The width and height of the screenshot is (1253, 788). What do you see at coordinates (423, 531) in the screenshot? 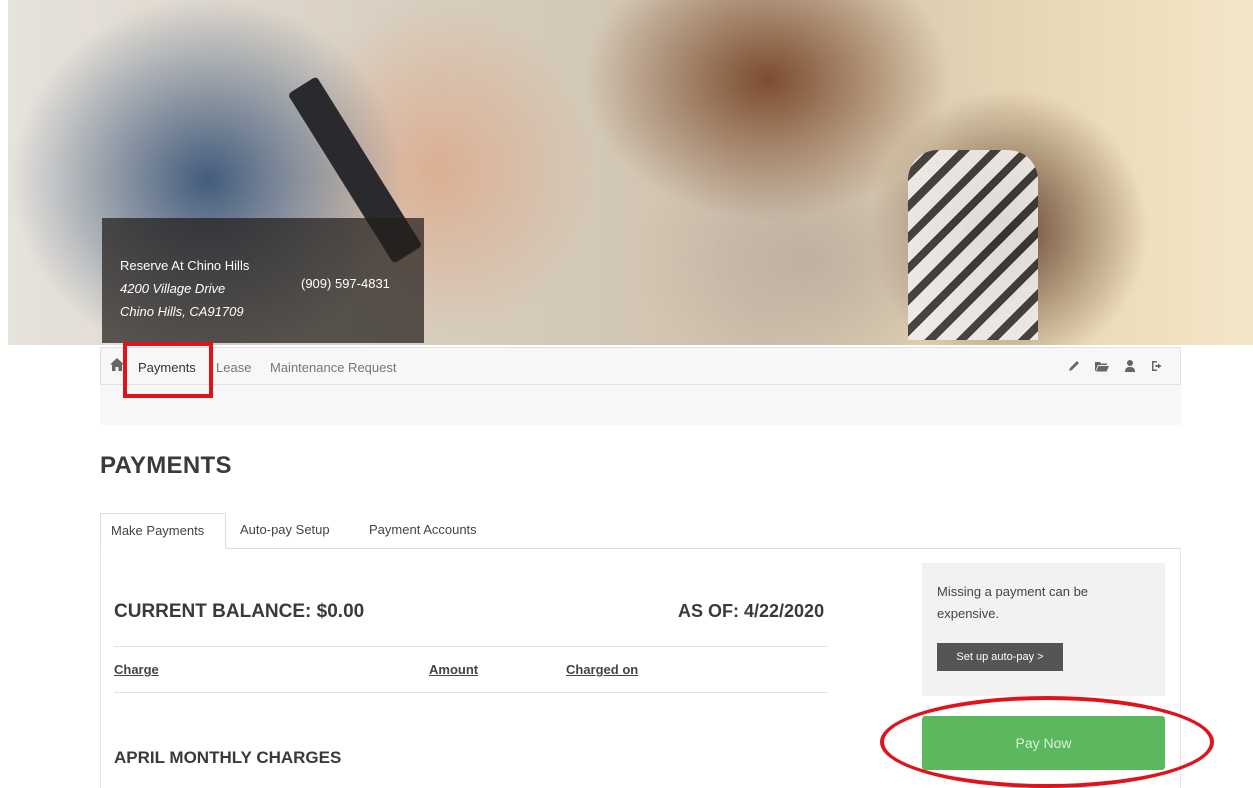
I see `tab-payment-accounts: Payment Accounts` at bounding box center [423, 531].